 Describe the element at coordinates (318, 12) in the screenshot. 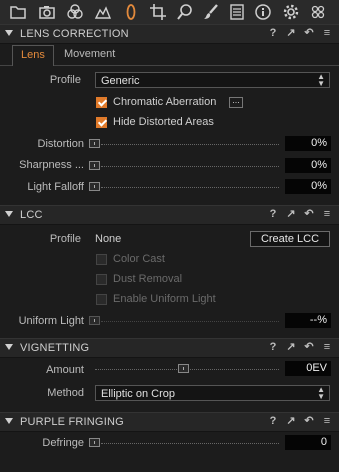

I see `batch-icon` at that location.